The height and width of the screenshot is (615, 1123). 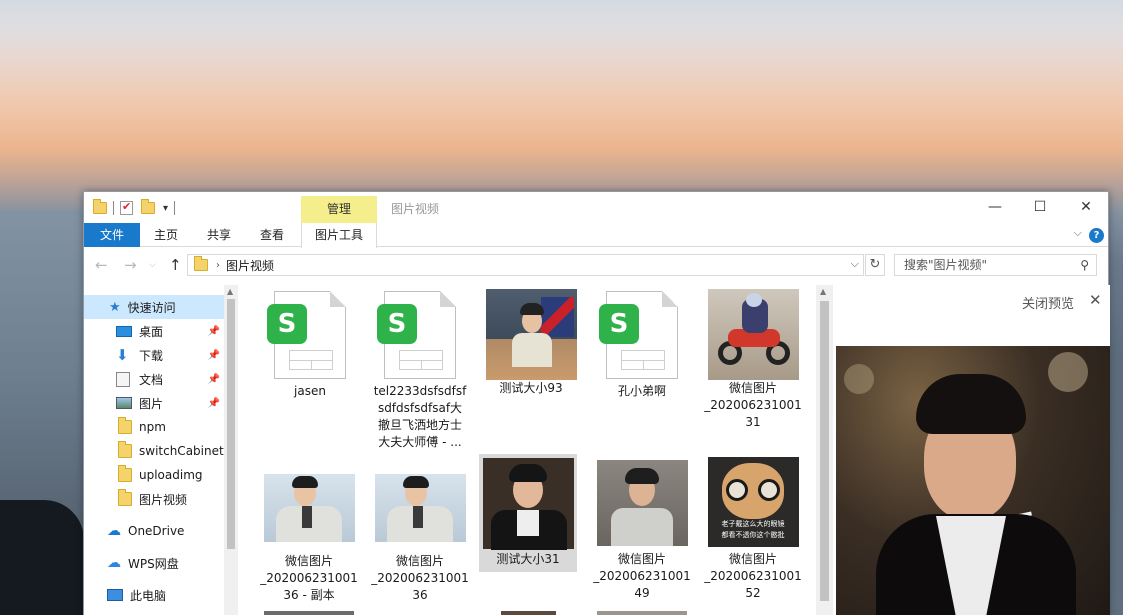 I want to click on sidebar-item-wps-cloud: ☁ WPS网盘, so click(x=154, y=563).